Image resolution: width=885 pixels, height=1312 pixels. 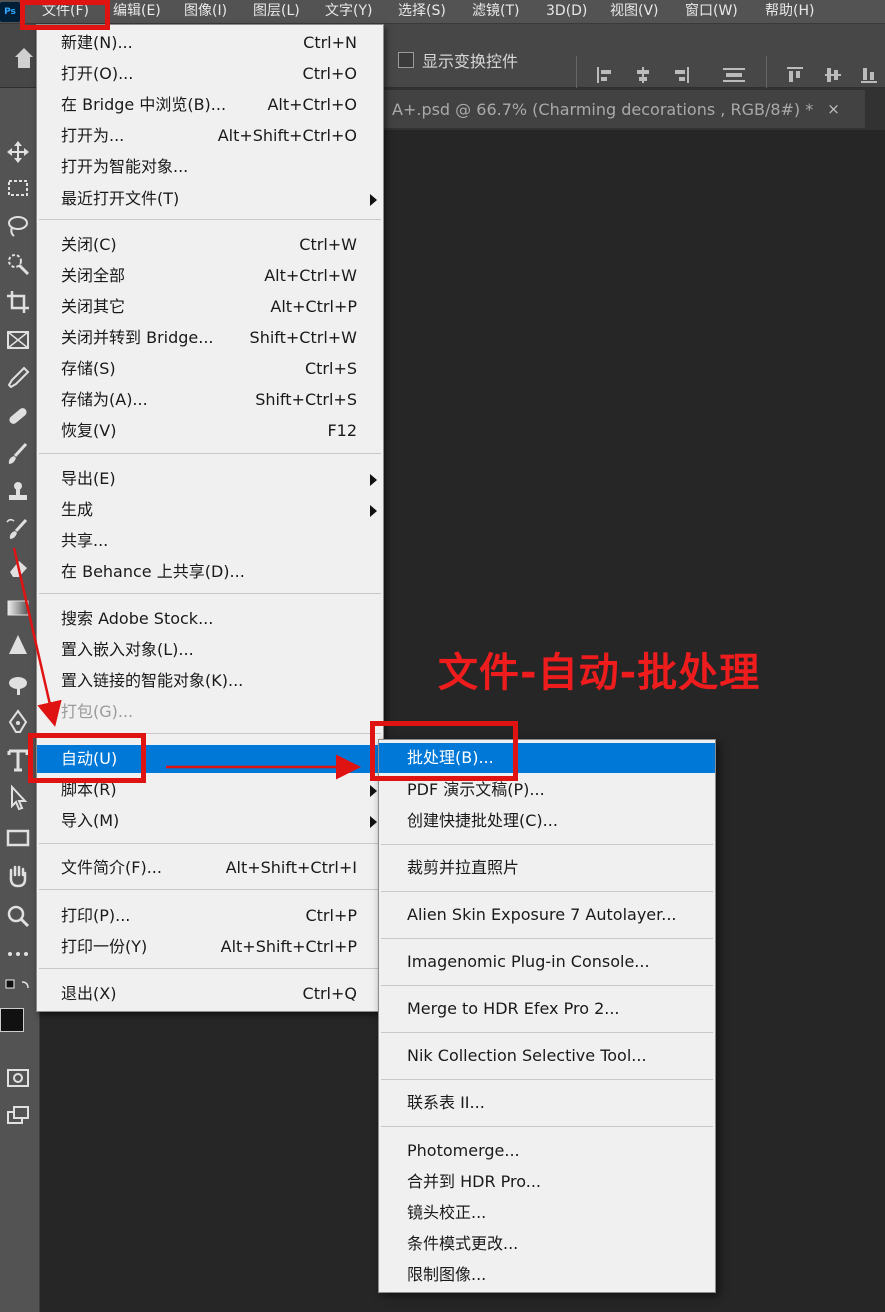 I want to click on menu-help: 帮助(H), so click(x=789, y=12).